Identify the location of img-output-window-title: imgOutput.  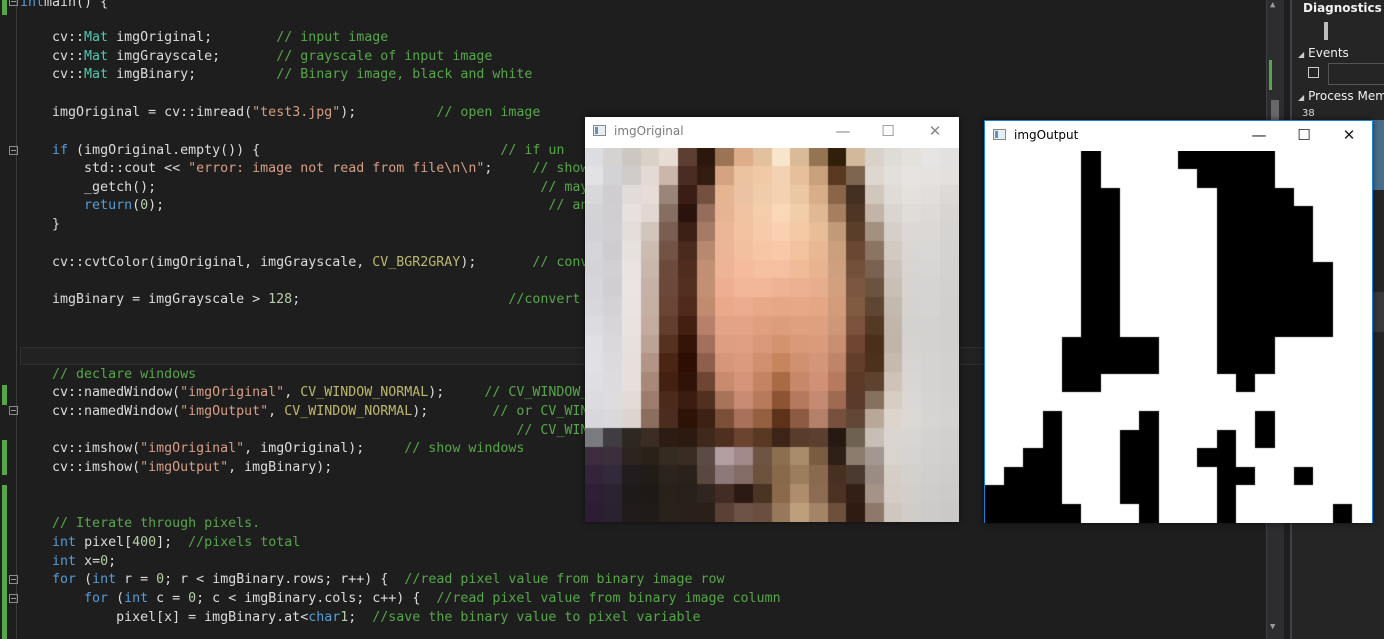
(1046, 135).